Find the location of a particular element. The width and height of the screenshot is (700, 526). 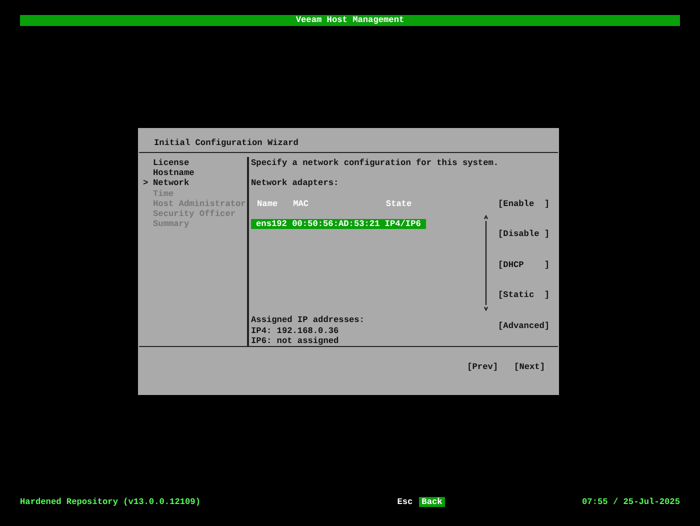

key-hint: Esc is located at coordinates (405, 501).